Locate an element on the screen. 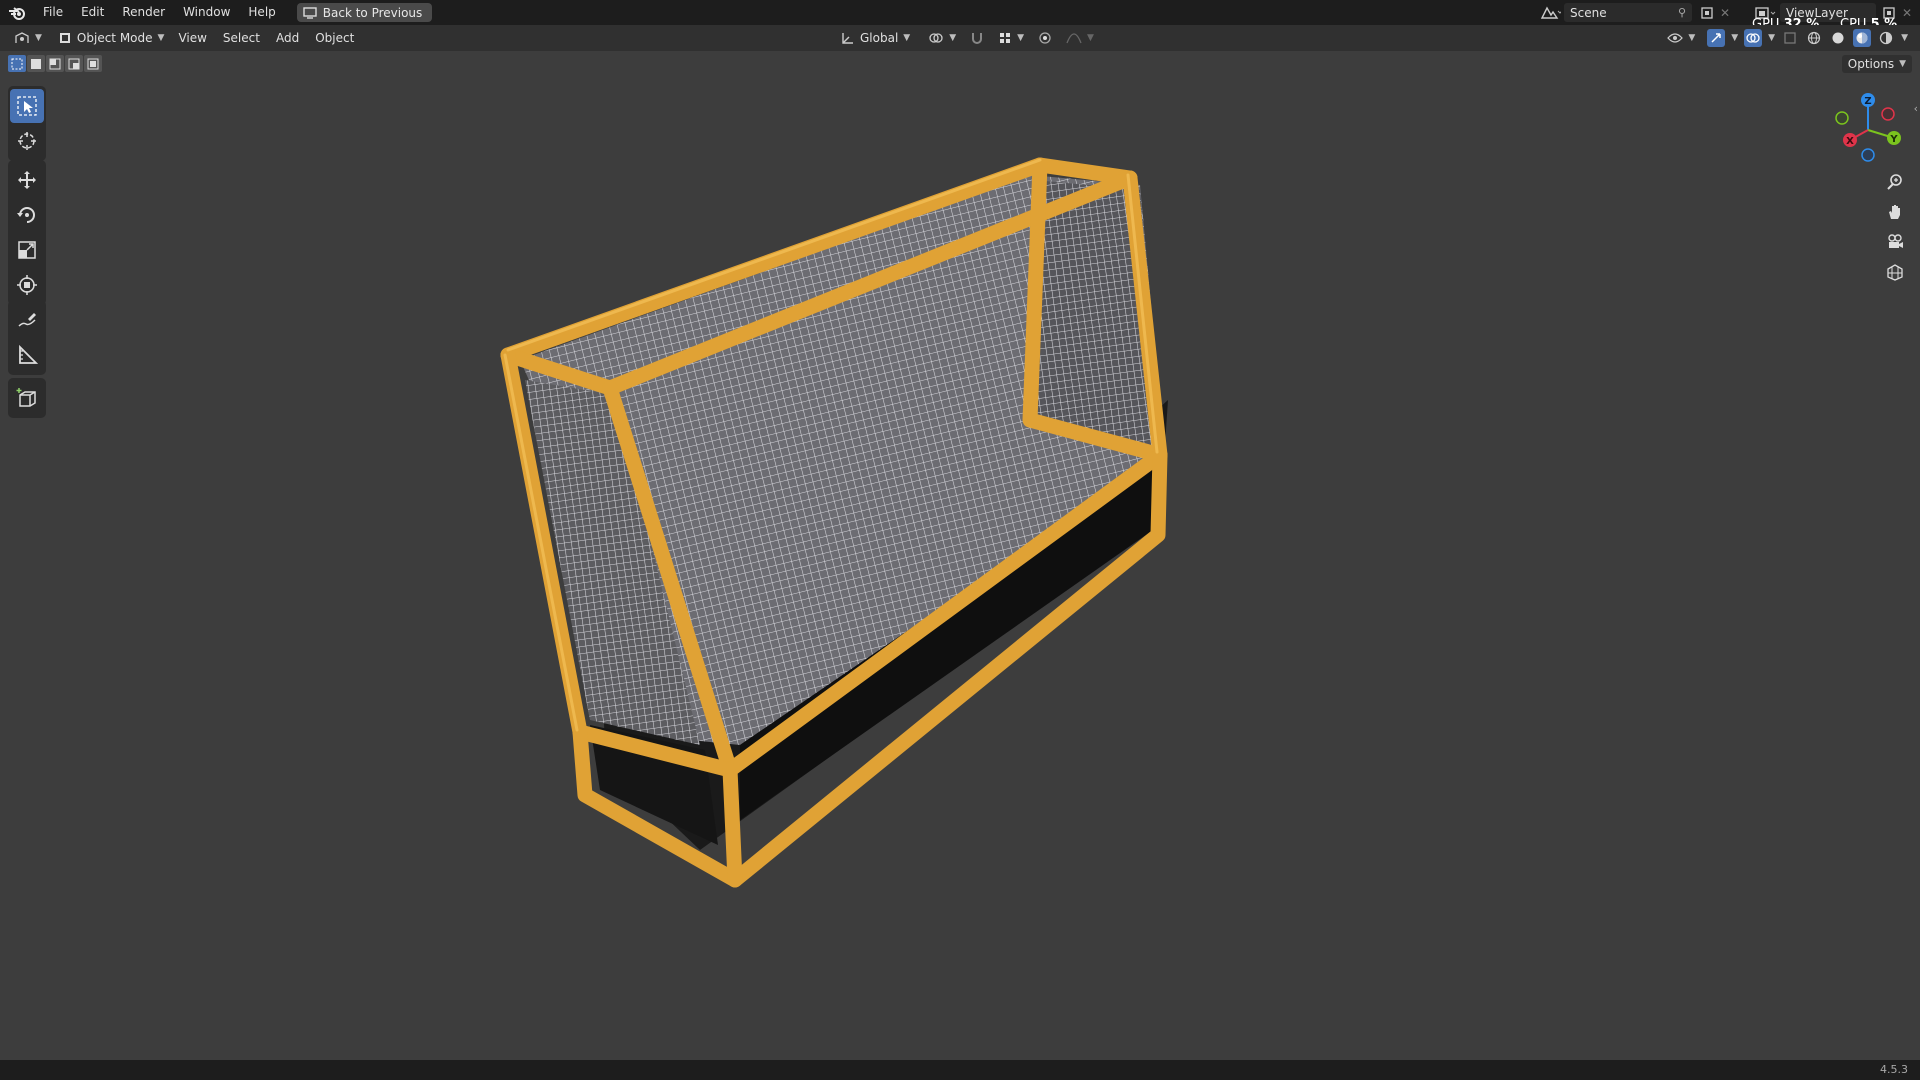  status-bar is located at coordinates (960, 1070).